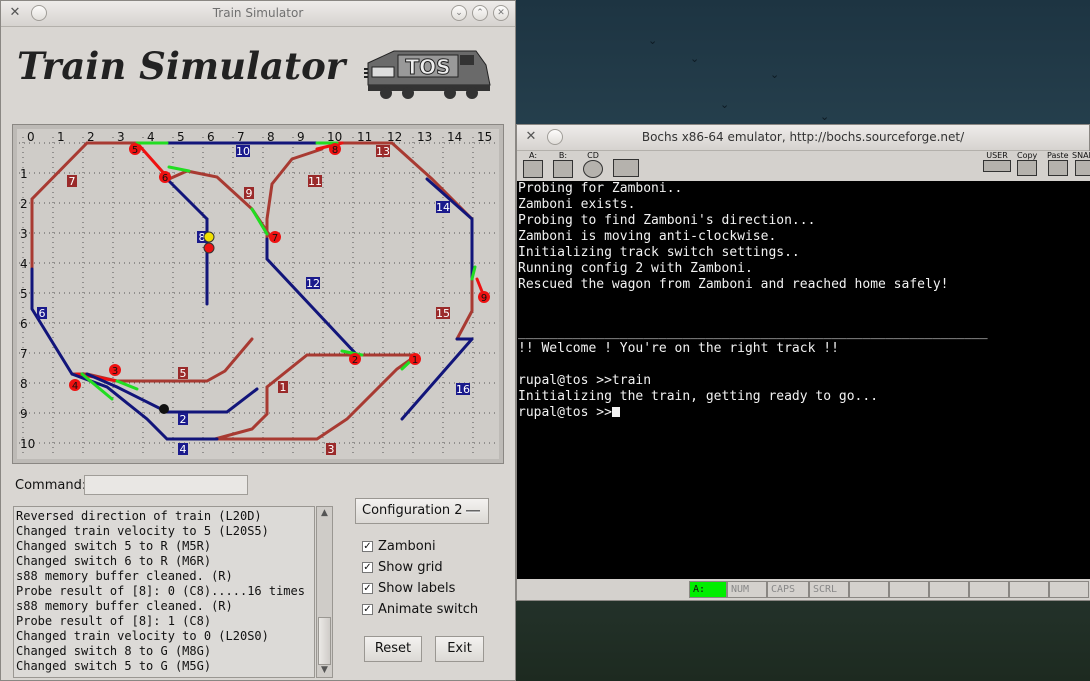 The width and height of the screenshot is (1090, 681). I want to click on cdrom-label: CD, so click(593, 155).